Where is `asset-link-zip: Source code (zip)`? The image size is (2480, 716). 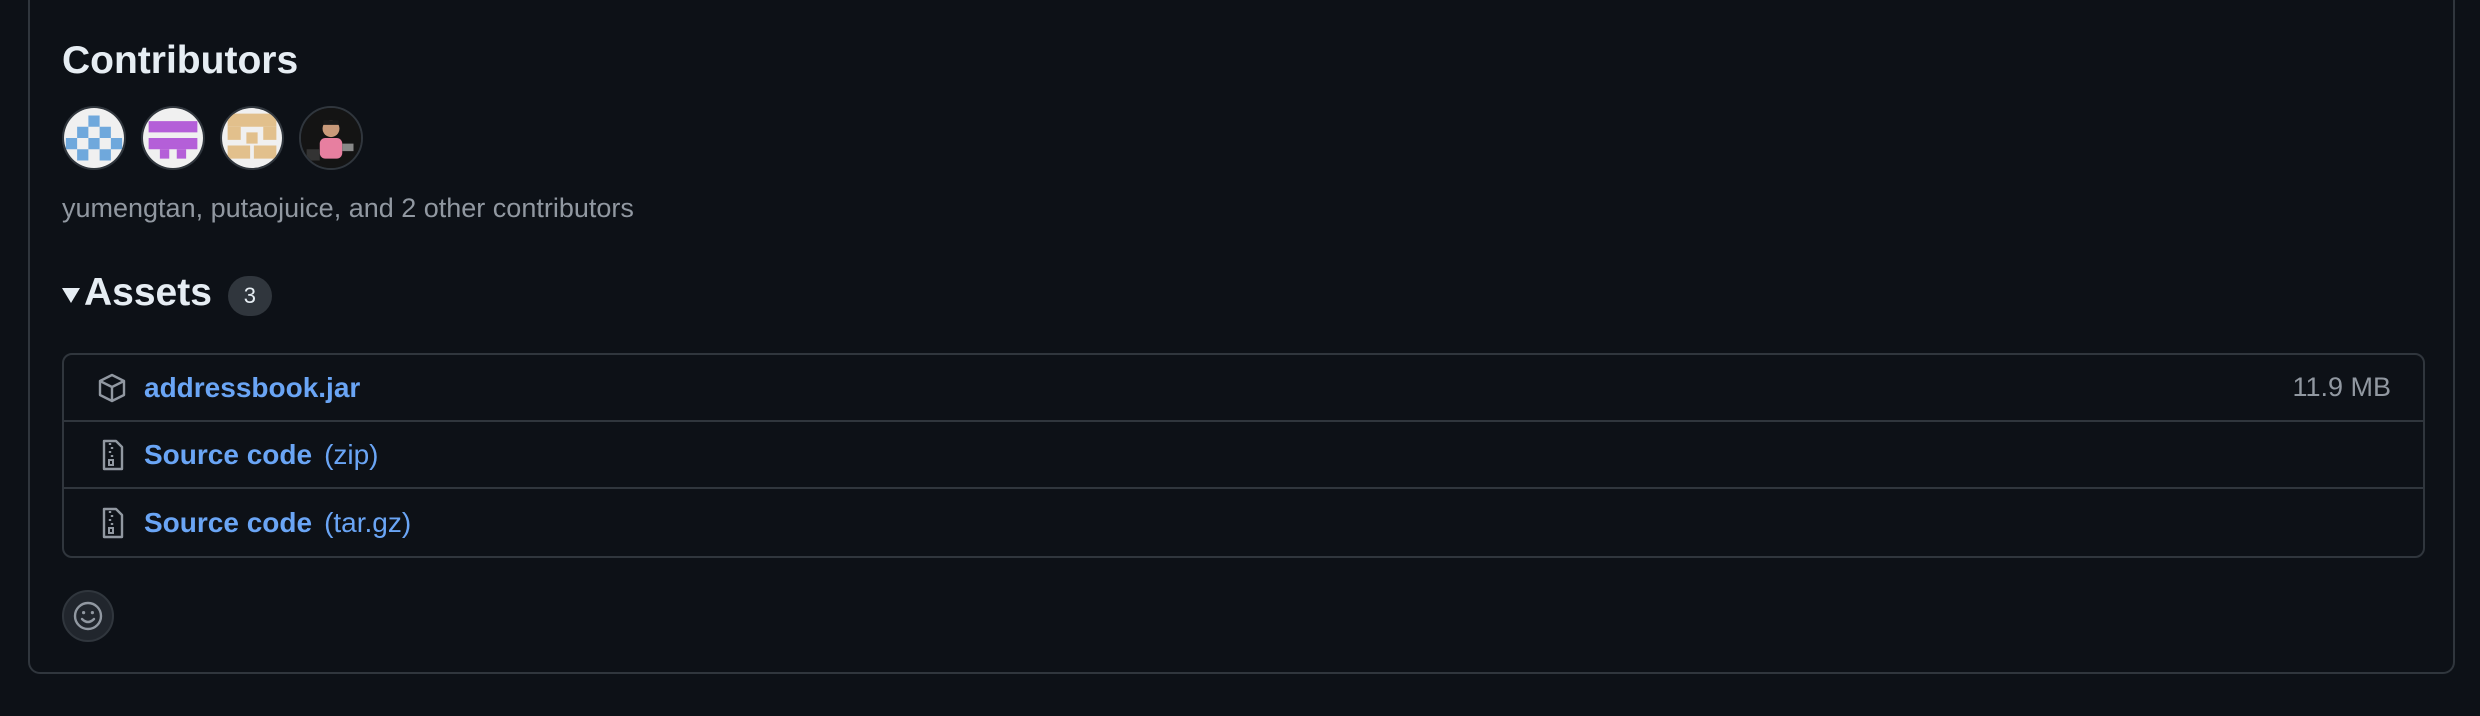 asset-link-zip: Source code (zip) is located at coordinates (261, 455).